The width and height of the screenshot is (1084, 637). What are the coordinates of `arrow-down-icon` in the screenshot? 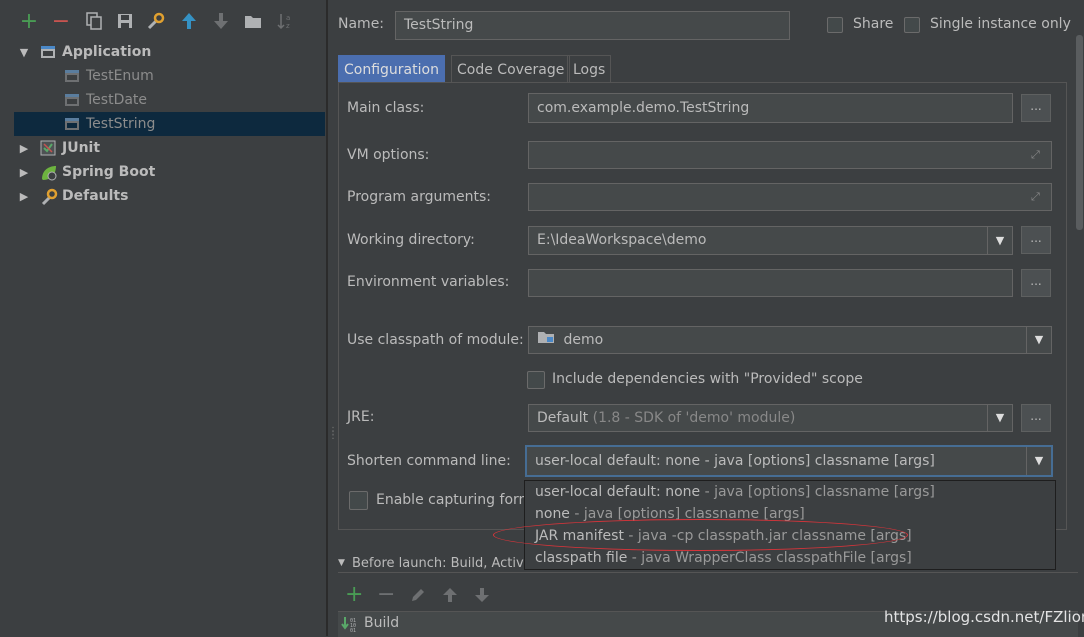 It's located at (221, 21).